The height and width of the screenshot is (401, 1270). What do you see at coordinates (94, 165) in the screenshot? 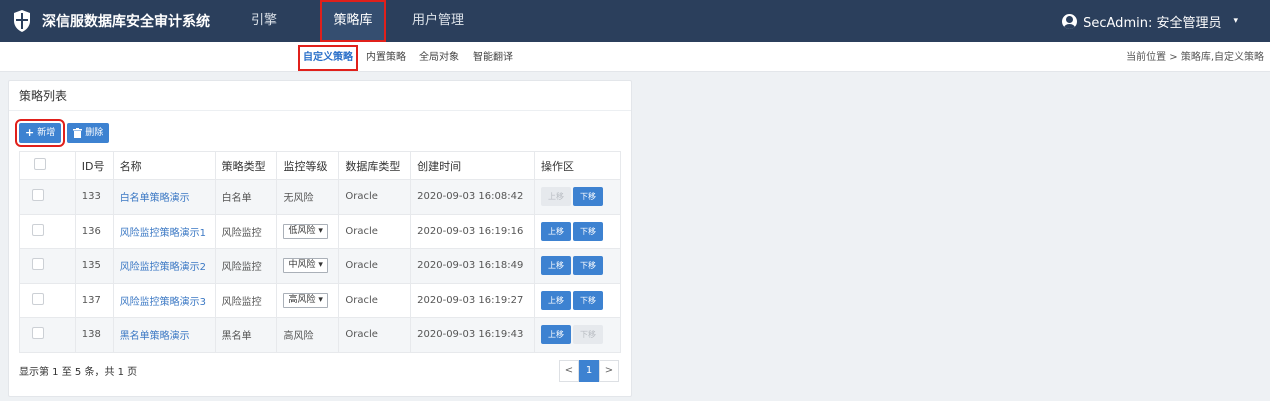
I see `col-header-id: ID号` at bounding box center [94, 165].